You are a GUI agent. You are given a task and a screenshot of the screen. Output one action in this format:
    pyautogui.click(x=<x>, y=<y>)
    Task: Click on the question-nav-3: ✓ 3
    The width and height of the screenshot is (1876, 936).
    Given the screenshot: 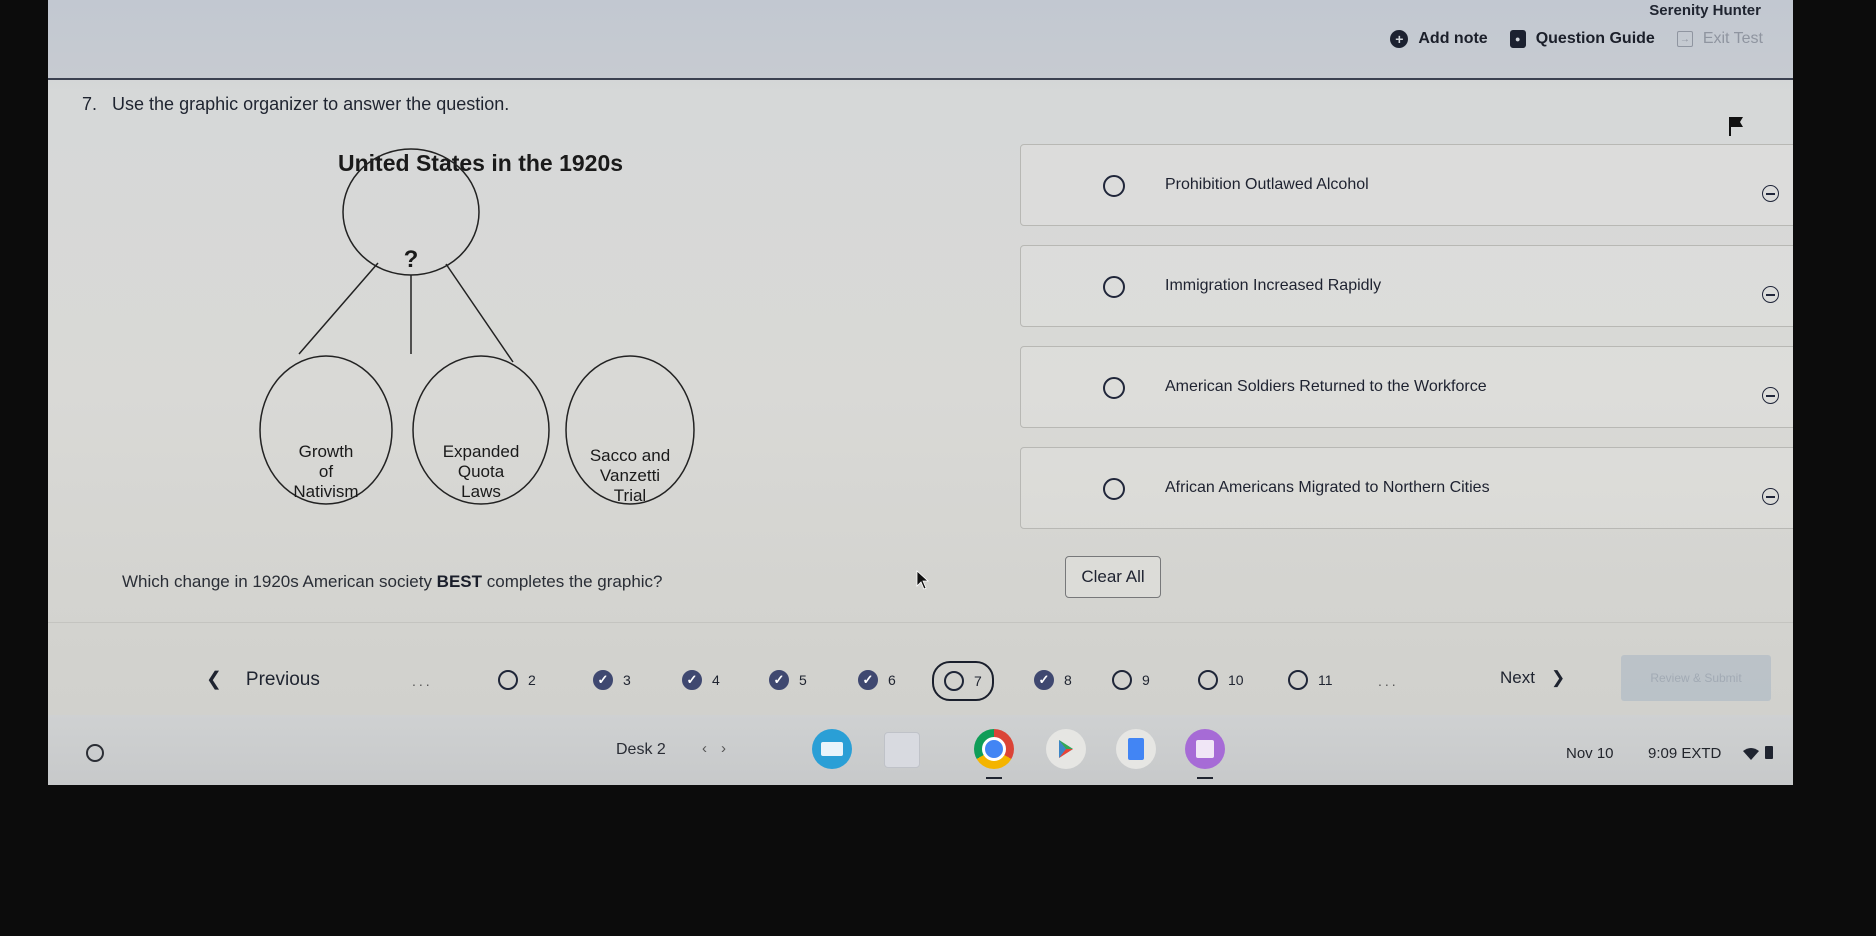 What is the action you would take?
    pyautogui.click(x=612, y=680)
    